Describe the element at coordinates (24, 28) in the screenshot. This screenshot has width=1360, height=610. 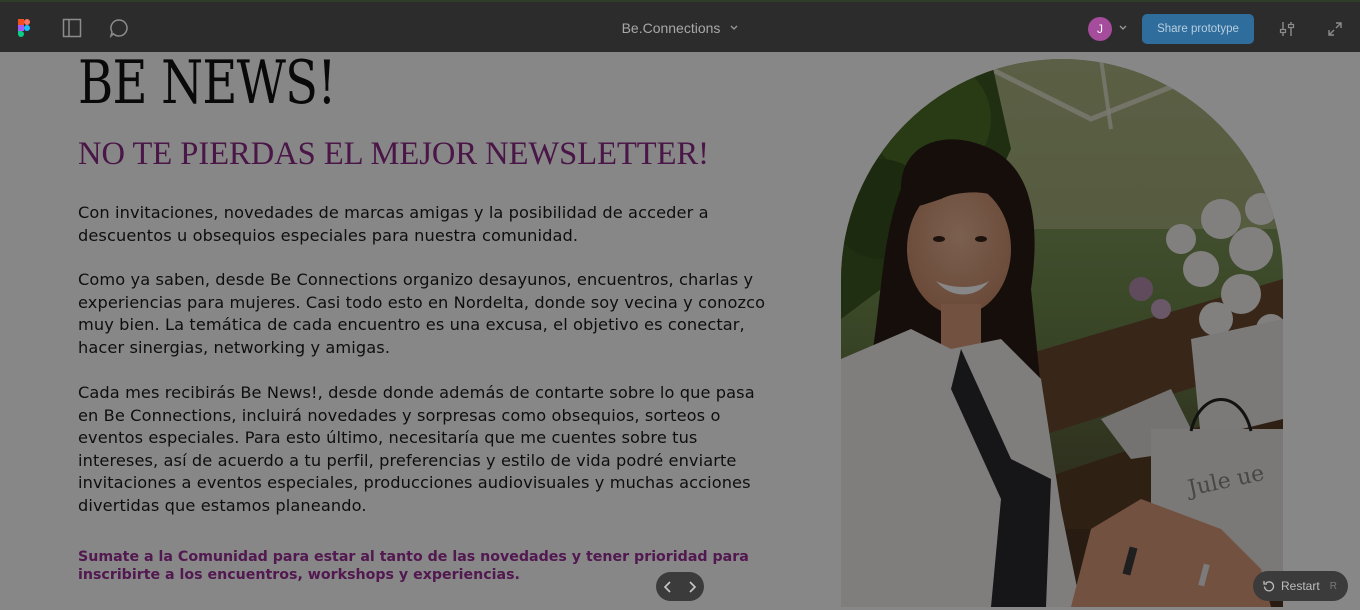
I see `figma-logo-icon` at that location.